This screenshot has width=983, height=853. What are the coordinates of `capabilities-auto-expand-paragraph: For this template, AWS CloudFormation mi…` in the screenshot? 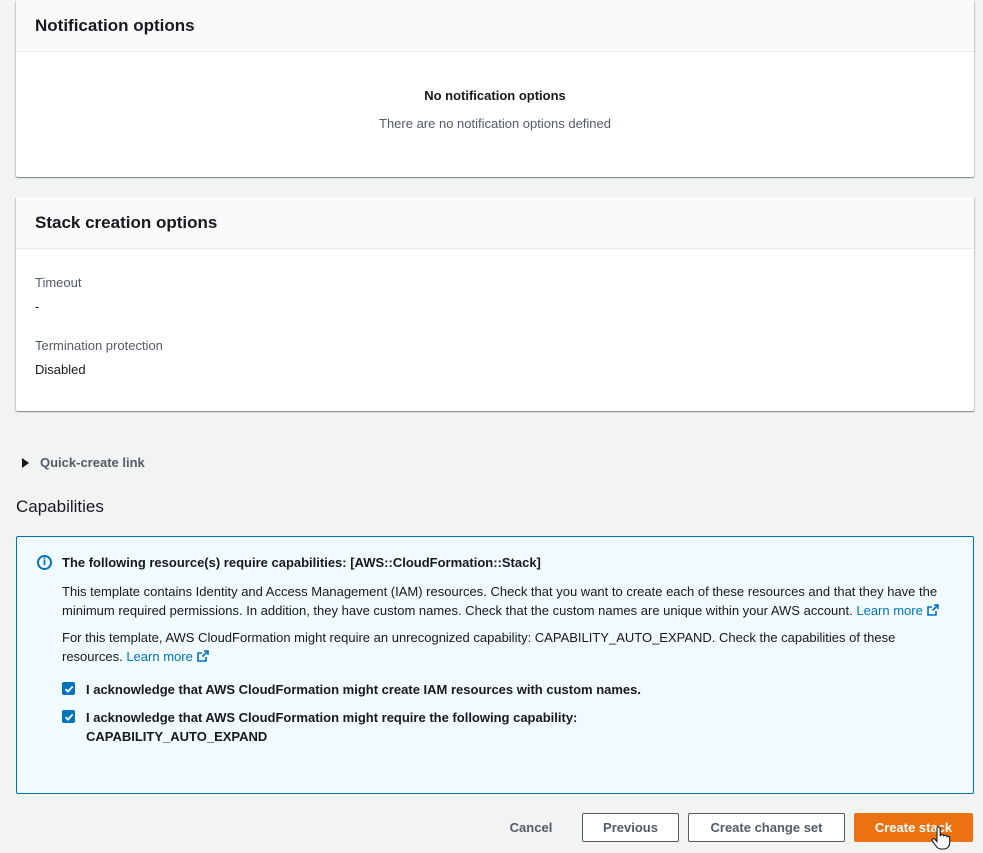 It's located at (507, 647).